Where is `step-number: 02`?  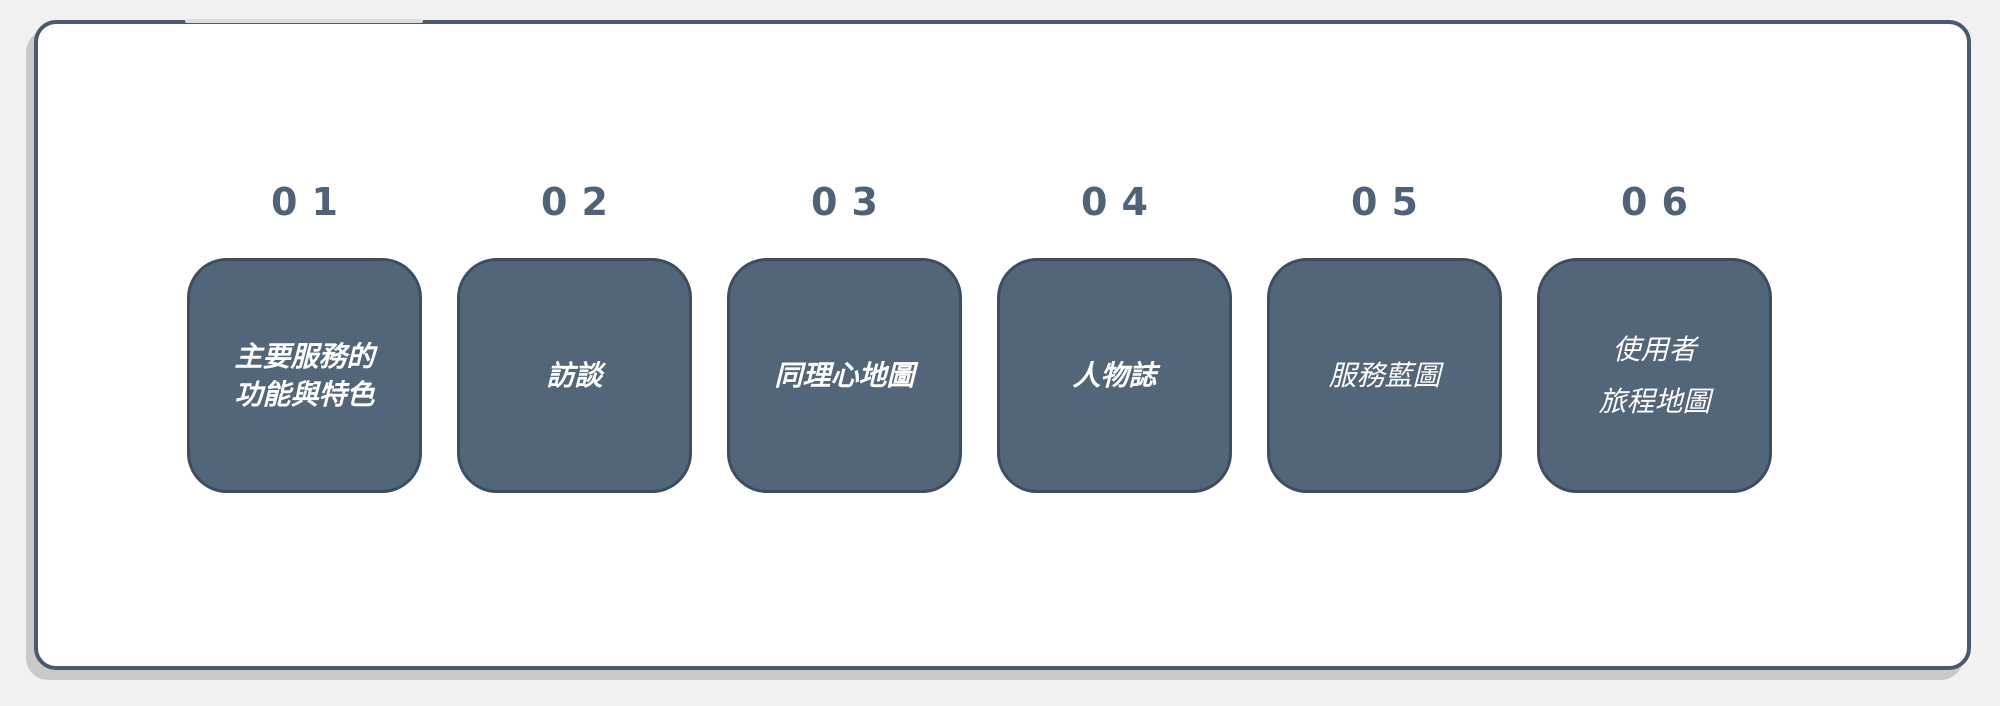
step-number: 02 is located at coordinates (581, 202).